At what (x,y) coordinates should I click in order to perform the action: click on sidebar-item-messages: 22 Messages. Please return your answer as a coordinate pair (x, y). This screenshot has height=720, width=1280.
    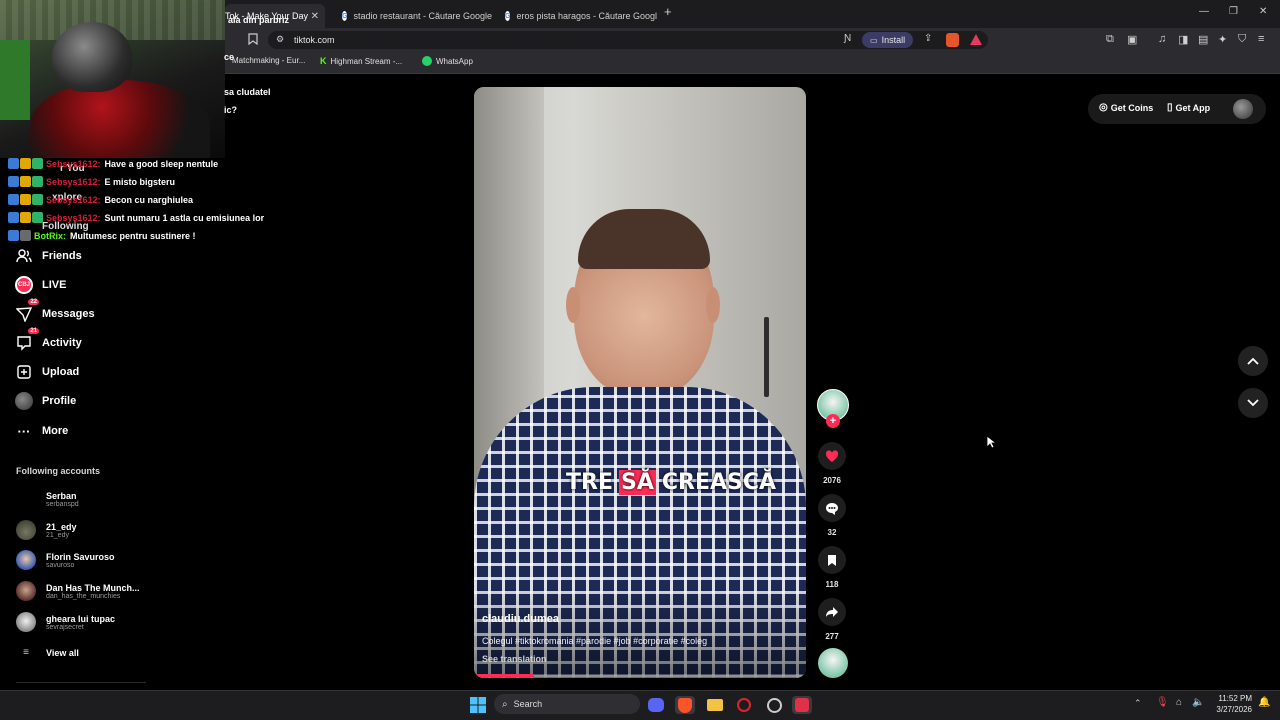
    Looking at the image, I should click on (54, 311).